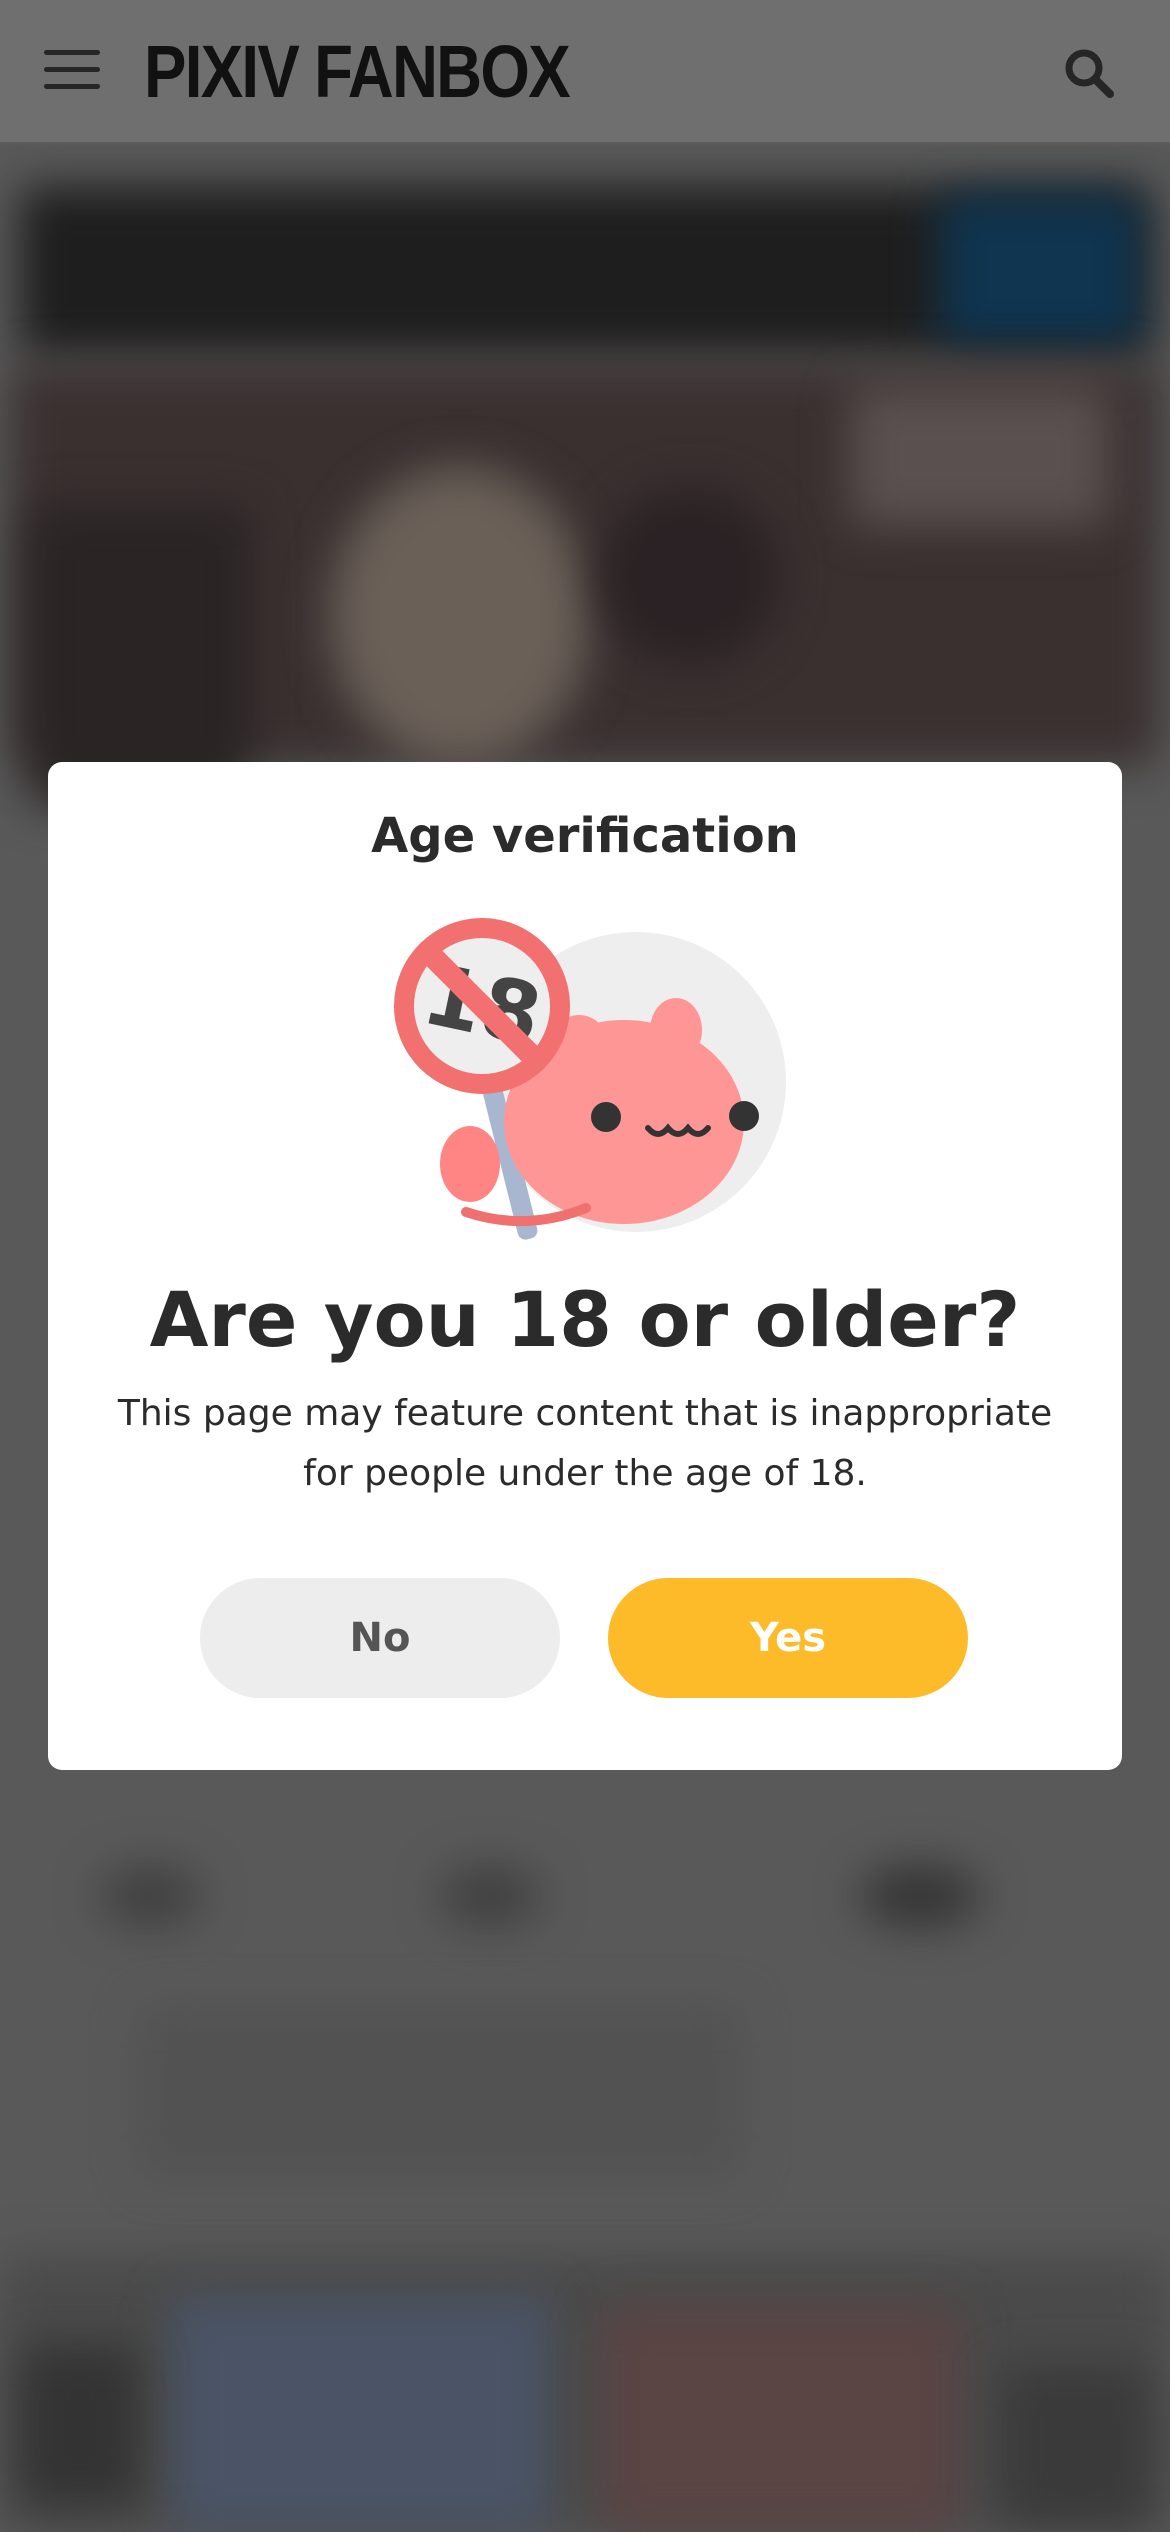 Image resolution: width=1170 pixels, height=2532 pixels. Describe the element at coordinates (72, 70) in the screenshot. I see `hamburger-menu-icon` at that location.